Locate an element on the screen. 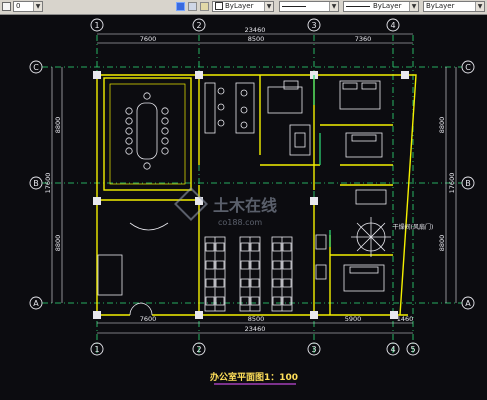  lineweight-dropdown-value: ByLayer is located at coordinates (387, 6).